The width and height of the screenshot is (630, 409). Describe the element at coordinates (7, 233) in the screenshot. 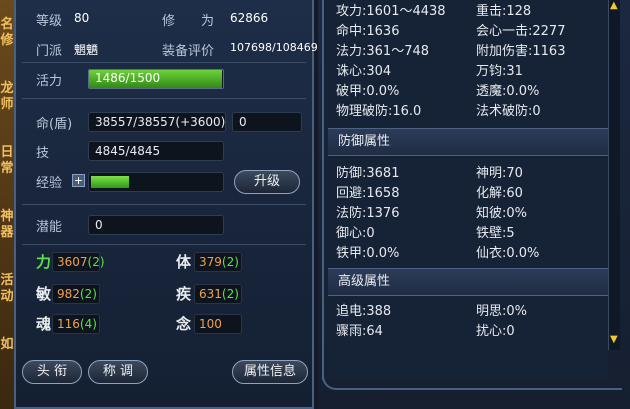

I see `side-tab-8: 器` at that location.